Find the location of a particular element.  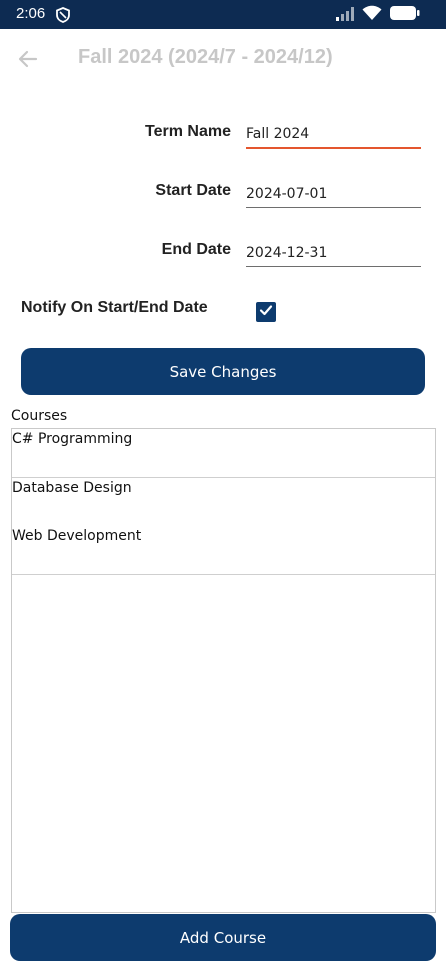

start-date-label: Start Date is located at coordinates (193, 190).